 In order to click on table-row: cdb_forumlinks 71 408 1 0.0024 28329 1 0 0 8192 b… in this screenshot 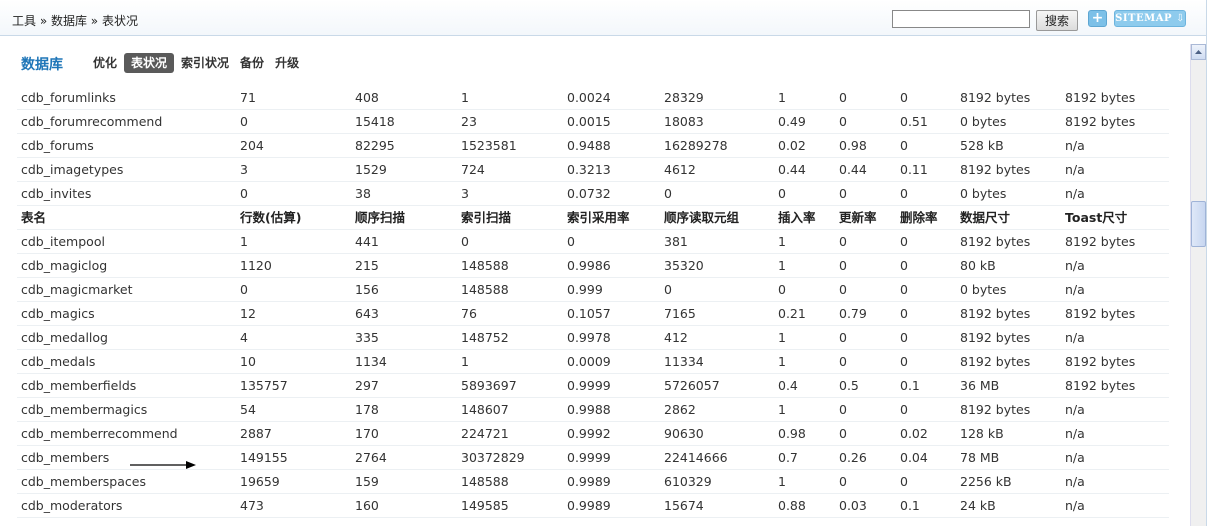, I will do `click(593, 98)`.